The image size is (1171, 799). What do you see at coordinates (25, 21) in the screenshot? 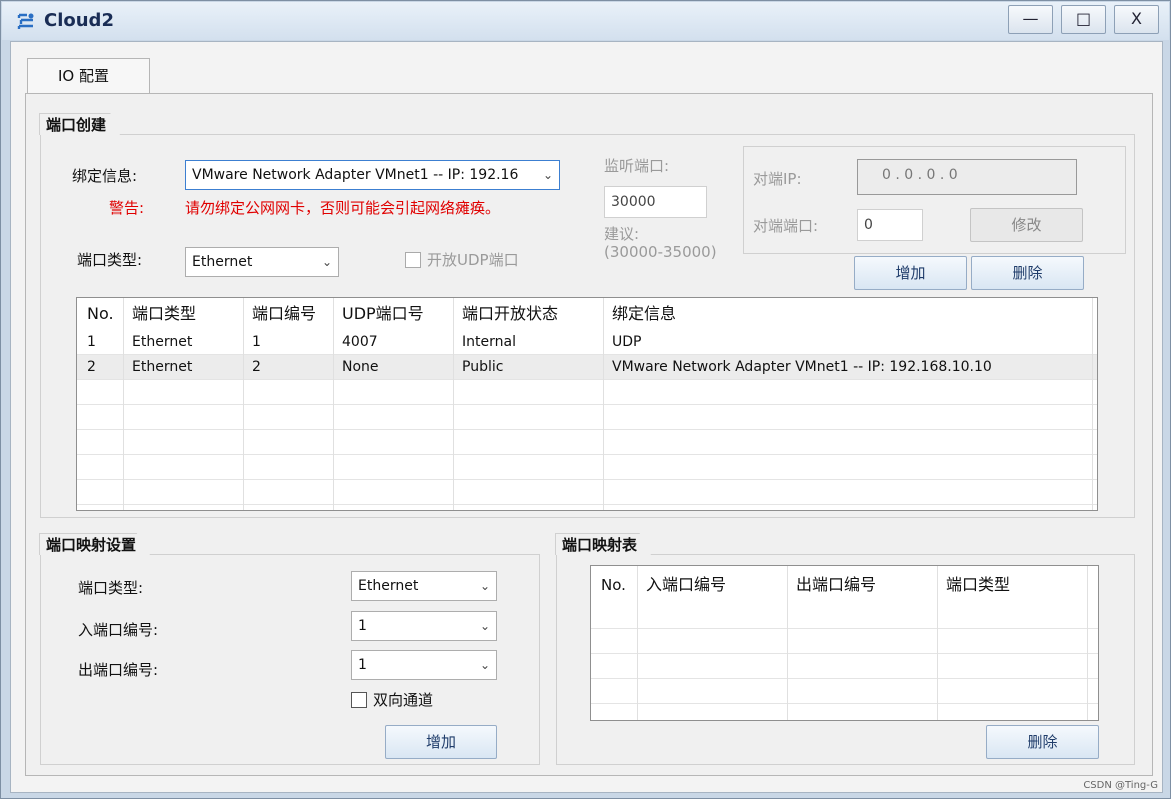
I see `cloud-app-icon` at bounding box center [25, 21].